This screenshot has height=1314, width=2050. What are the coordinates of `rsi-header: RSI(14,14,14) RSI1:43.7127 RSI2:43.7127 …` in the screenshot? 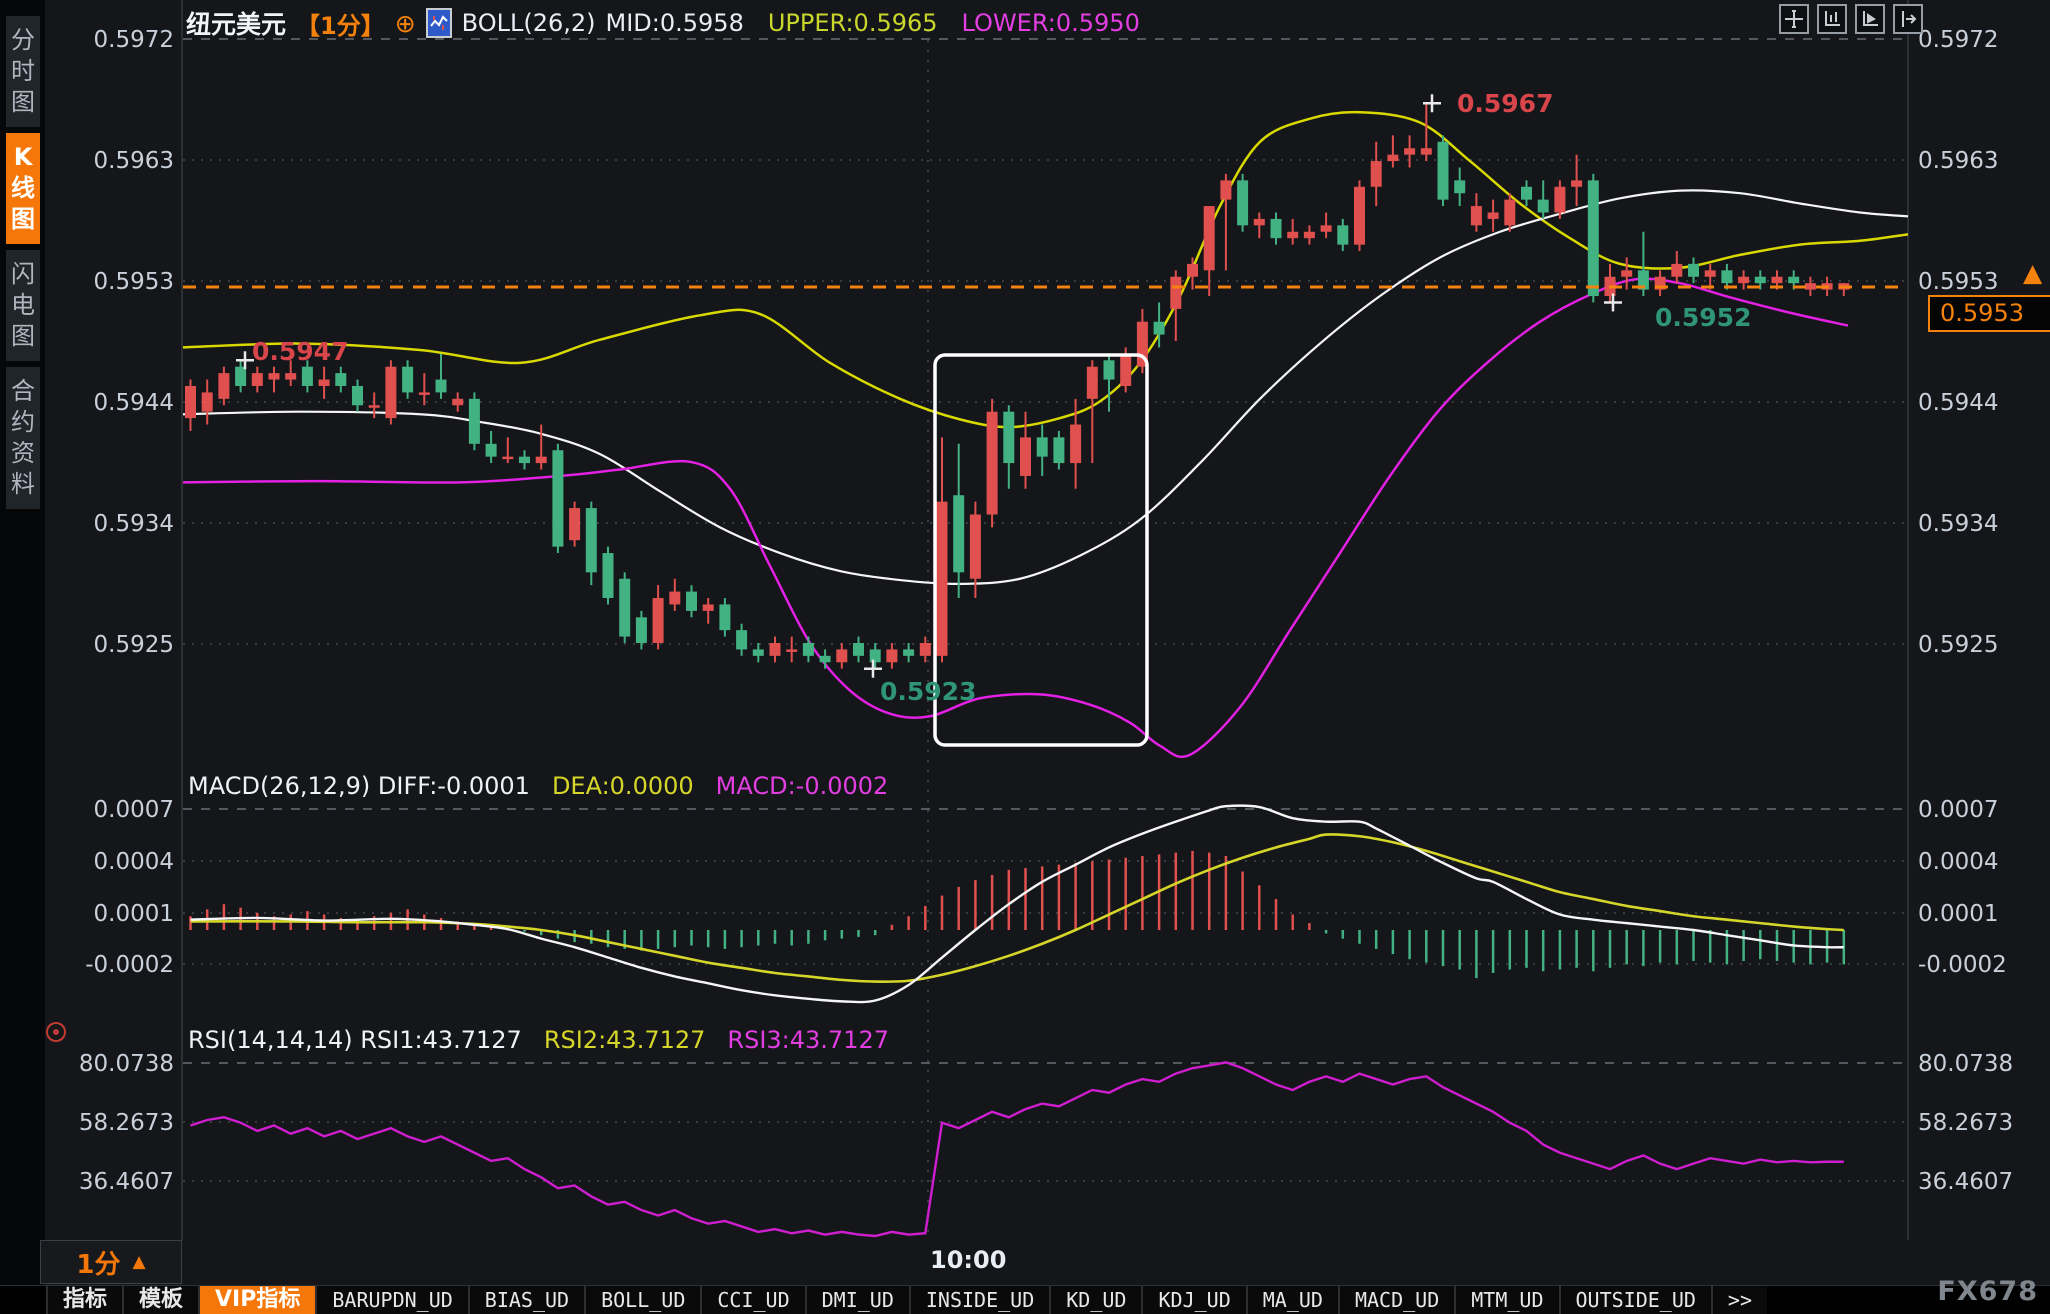 It's located at (538, 1040).